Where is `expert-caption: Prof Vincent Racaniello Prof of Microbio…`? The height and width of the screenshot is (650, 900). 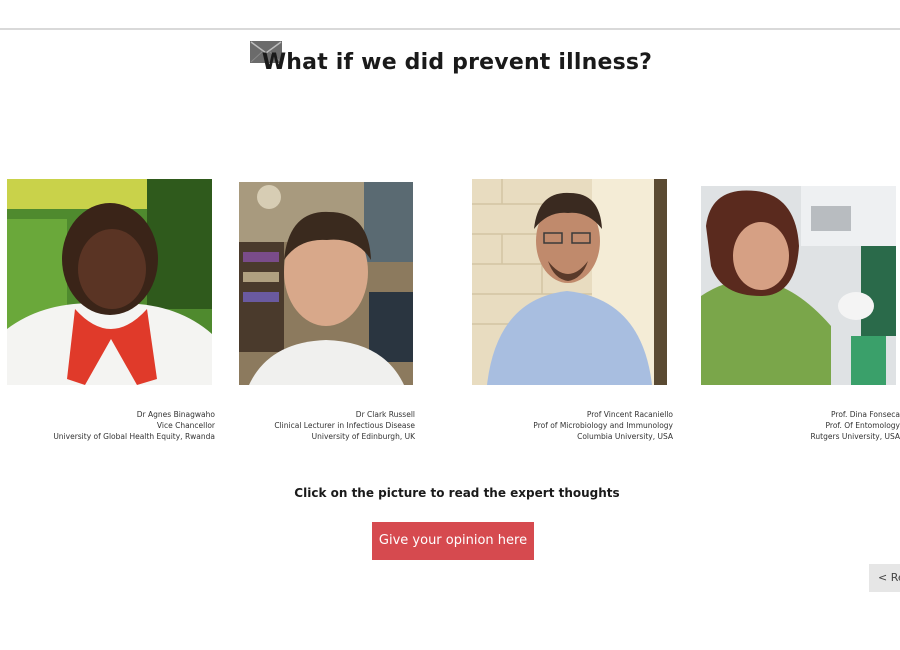 expert-caption: Prof Vincent Racaniello Prof of Microbio… is located at coordinates (572, 425).